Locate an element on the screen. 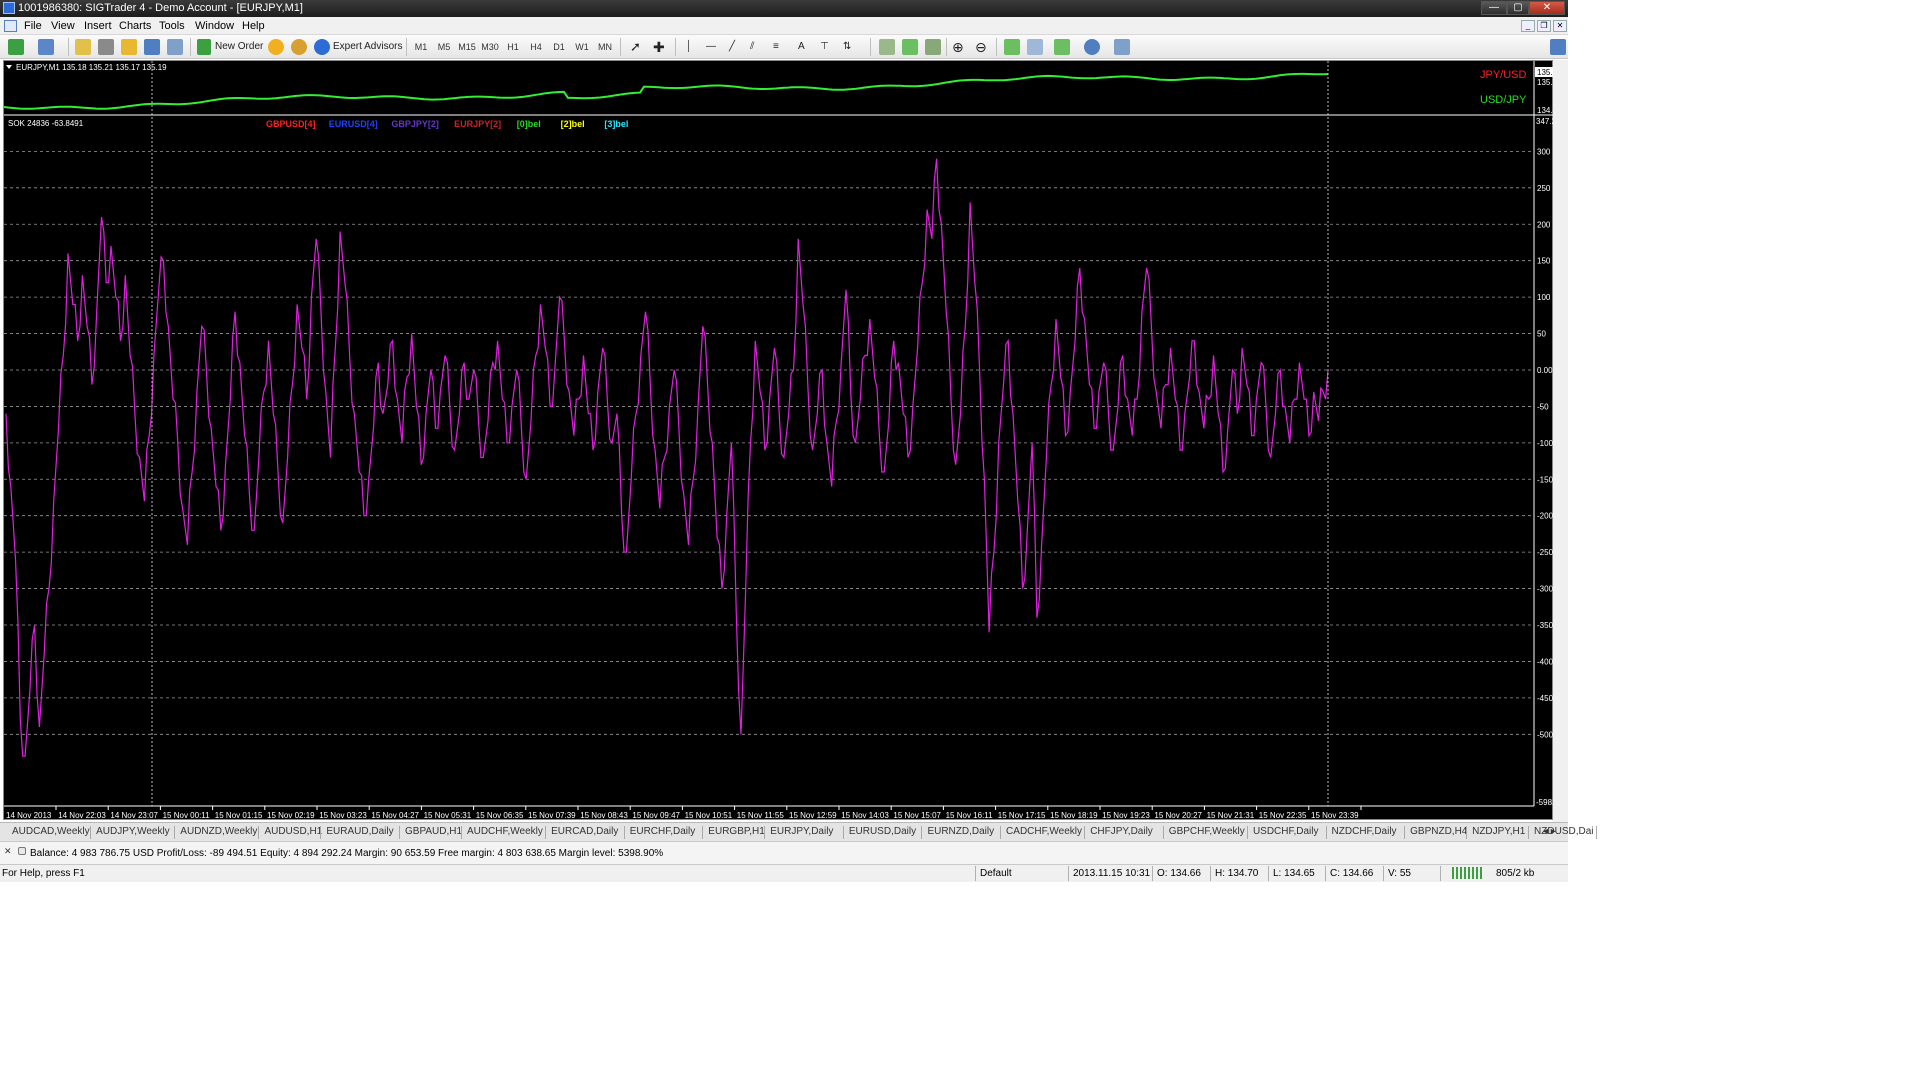 This screenshot has height=1080, width=1920. menu-tools: Tools is located at coordinates (172, 26).